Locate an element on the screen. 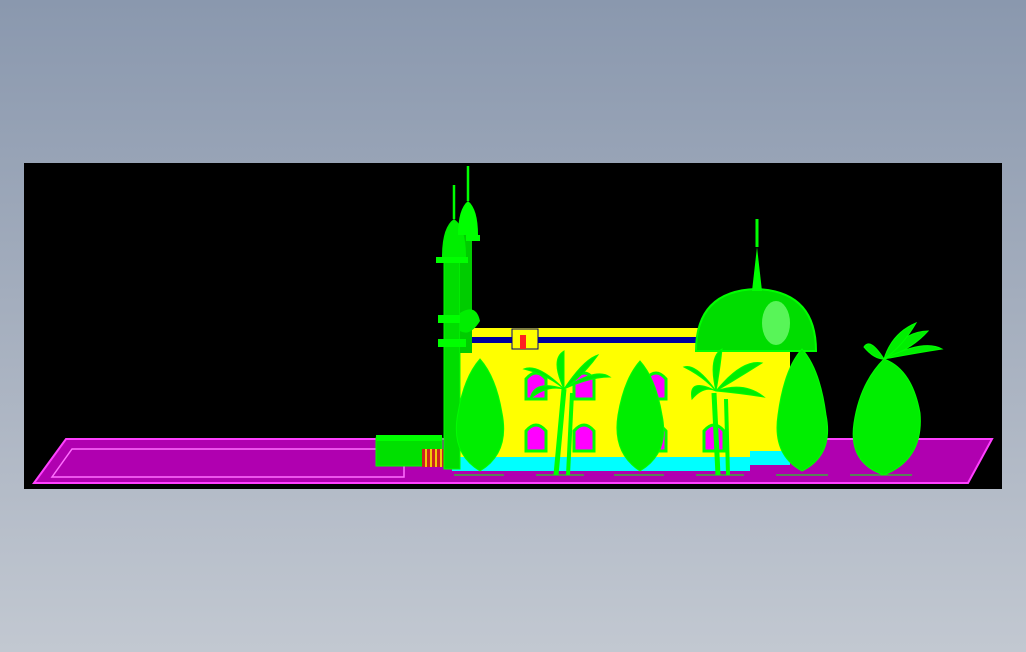  side-annex-roof is located at coordinates (409, 438).